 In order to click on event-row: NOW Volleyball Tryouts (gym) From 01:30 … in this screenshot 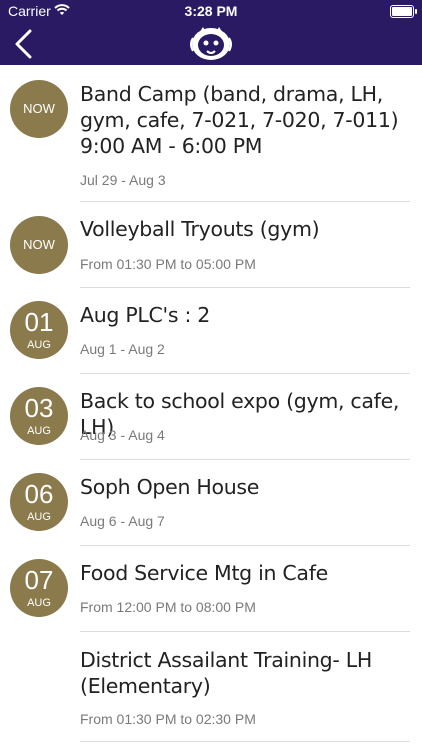, I will do `click(211, 245)`.